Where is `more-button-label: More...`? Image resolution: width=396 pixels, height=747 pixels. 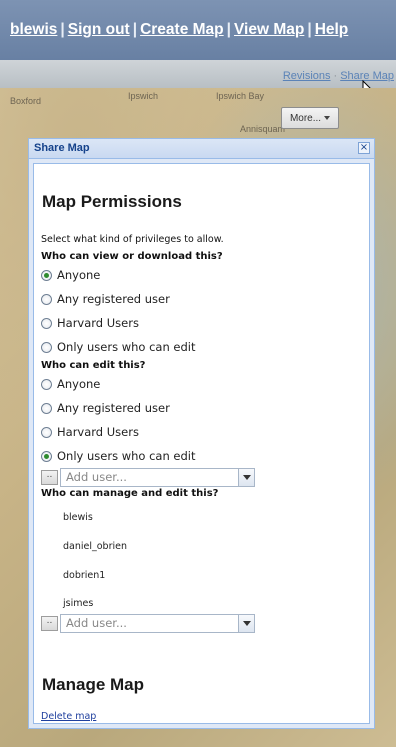 more-button-label: More... is located at coordinates (305, 118).